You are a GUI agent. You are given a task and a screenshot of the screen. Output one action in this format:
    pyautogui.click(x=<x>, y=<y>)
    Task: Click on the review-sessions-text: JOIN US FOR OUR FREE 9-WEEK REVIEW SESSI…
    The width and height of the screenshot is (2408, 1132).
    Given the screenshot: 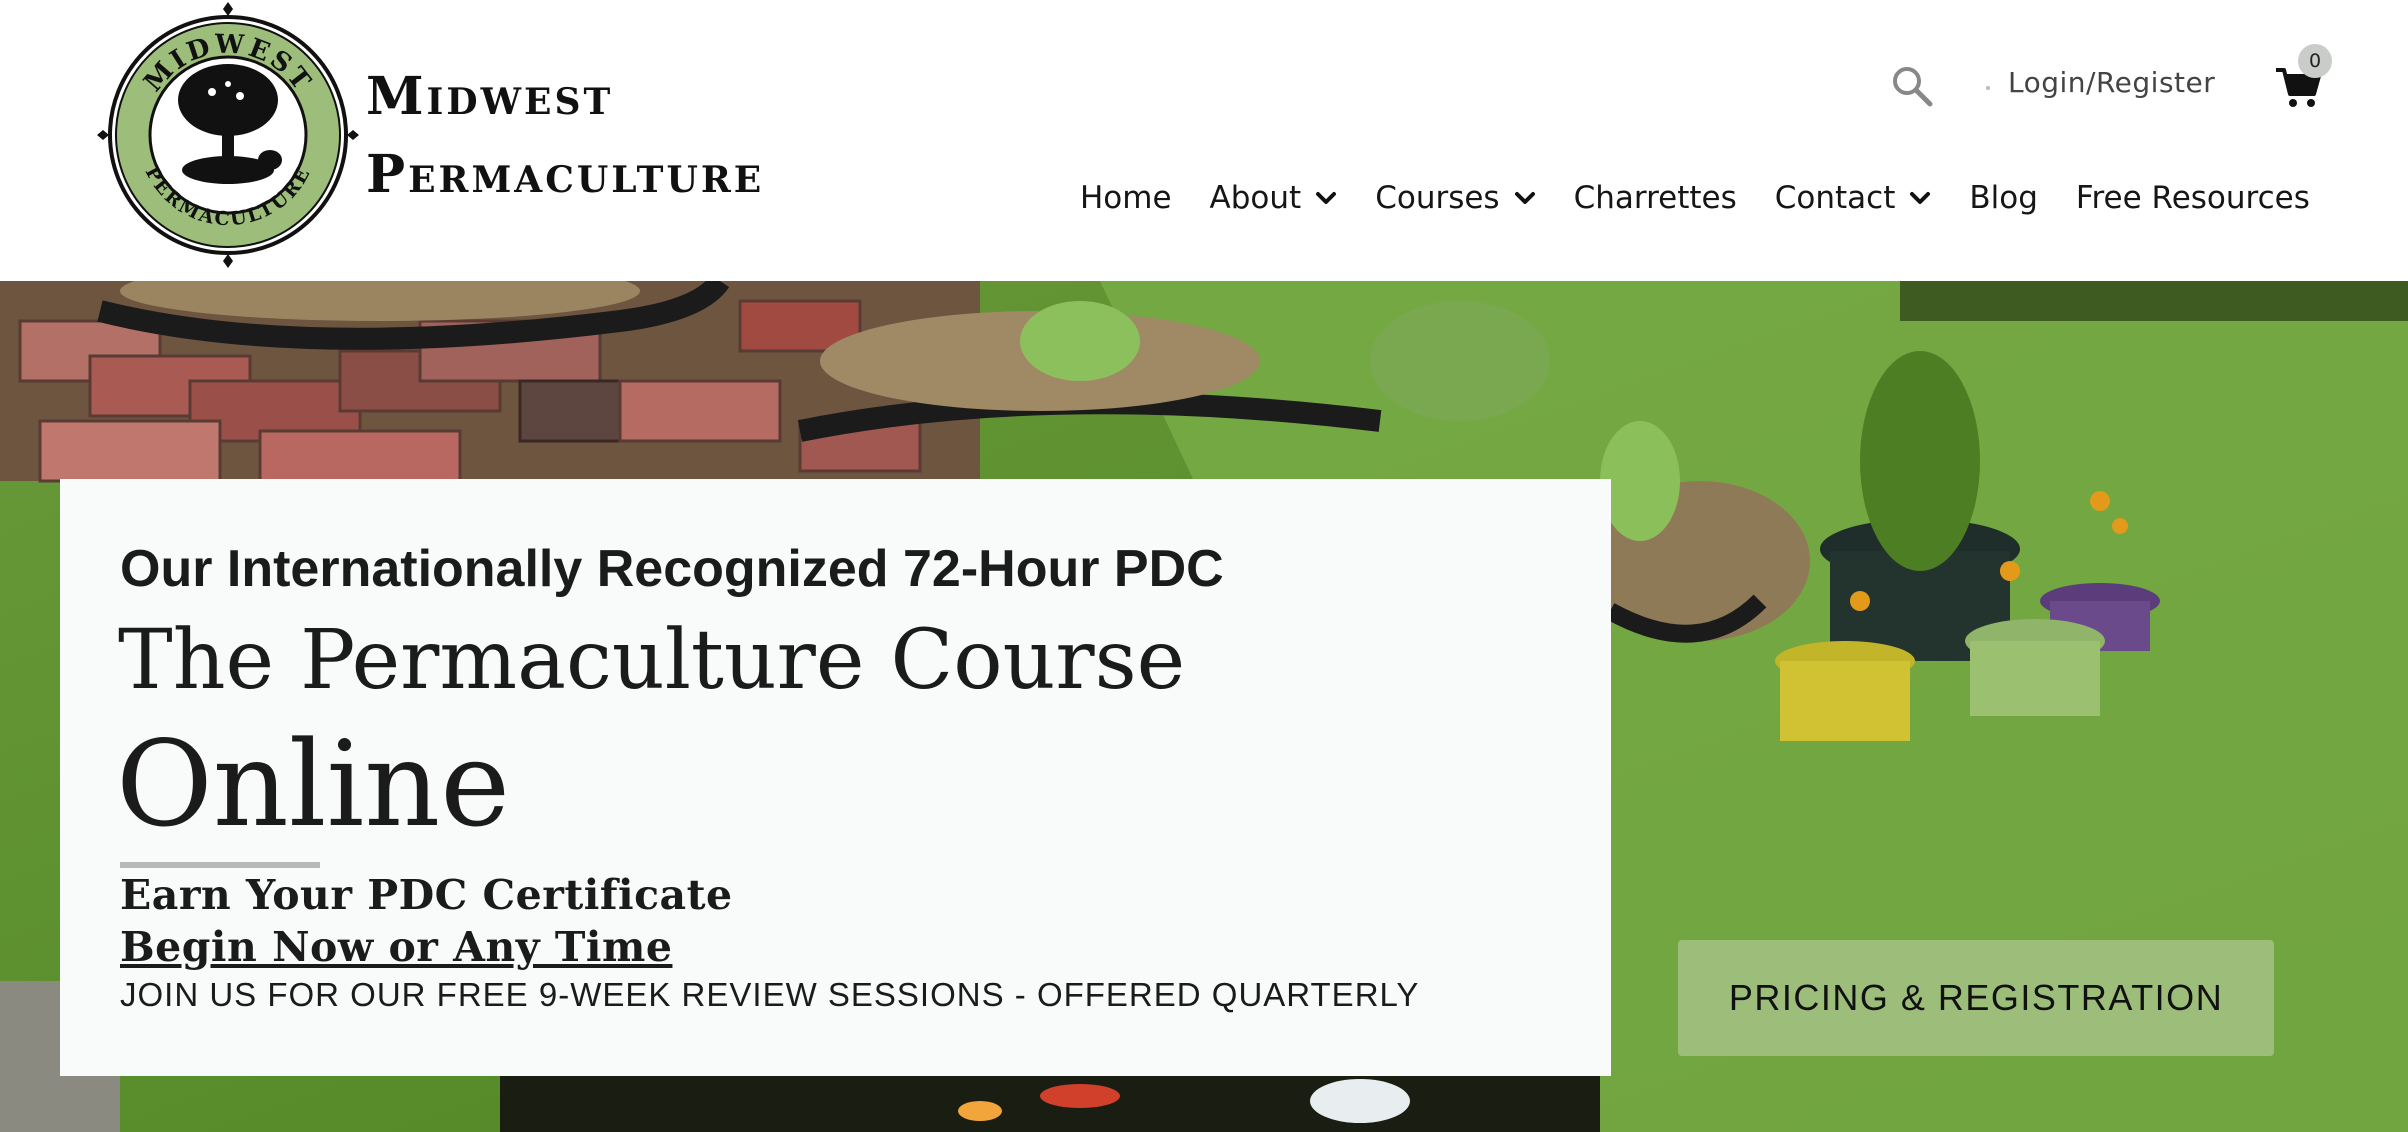 What is the action you would take?
    pyautogui.click(x=770, y=994)
    